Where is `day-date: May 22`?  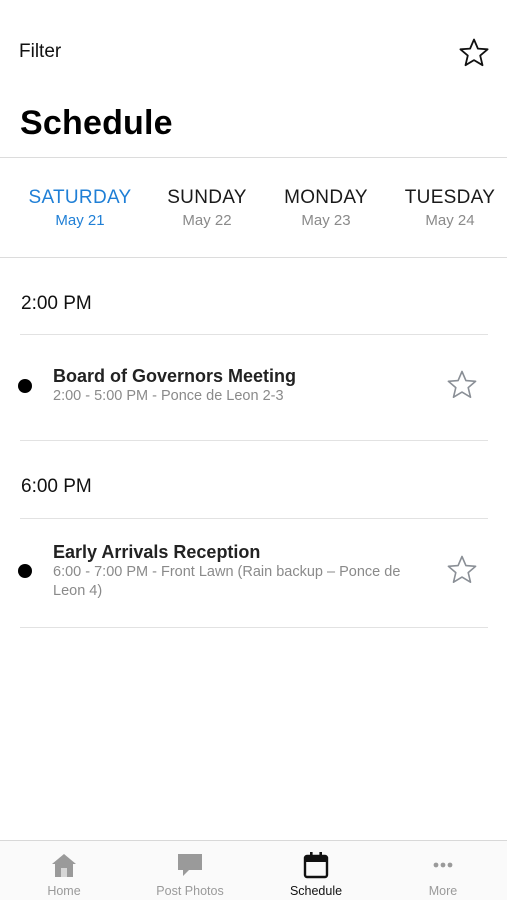
day-date: May 22 is located at coordinates (207, 220).